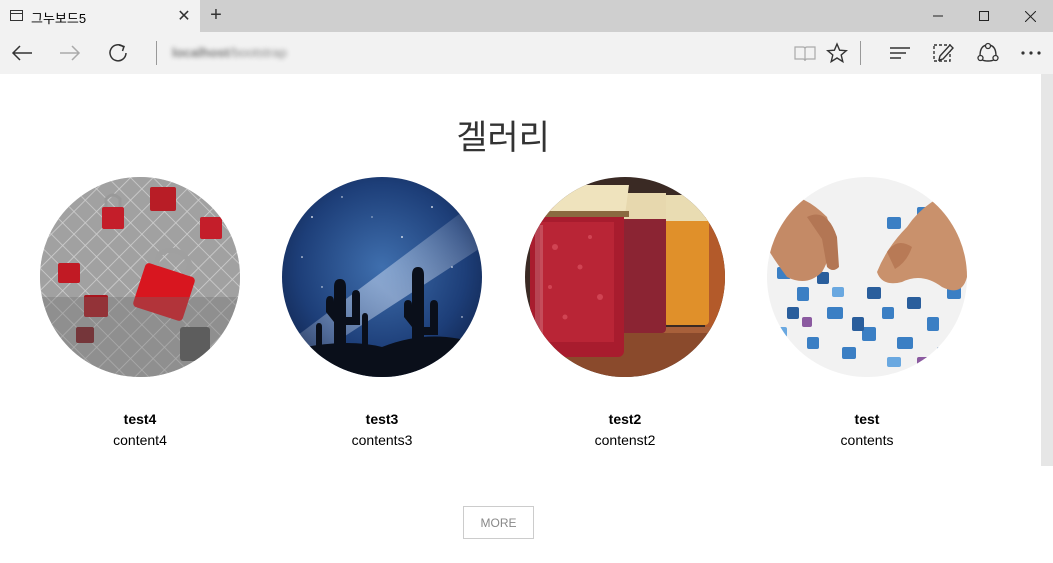 This screenshot has width=1053, height=563. I want to click on gallery-item: test4 content4, so click(140, 312).